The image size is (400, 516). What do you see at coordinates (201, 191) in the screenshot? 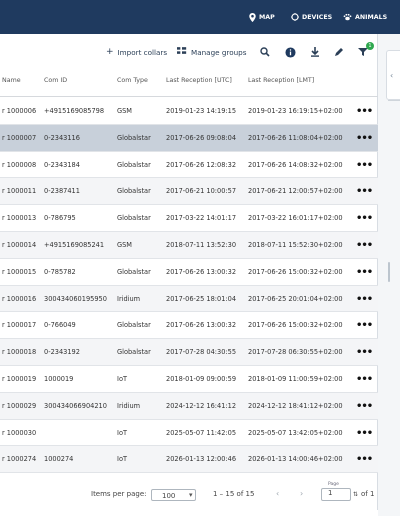
I see `cell-last-reception-utc: 2017-06-21 10:00:57` at bounding box center [201, 191].